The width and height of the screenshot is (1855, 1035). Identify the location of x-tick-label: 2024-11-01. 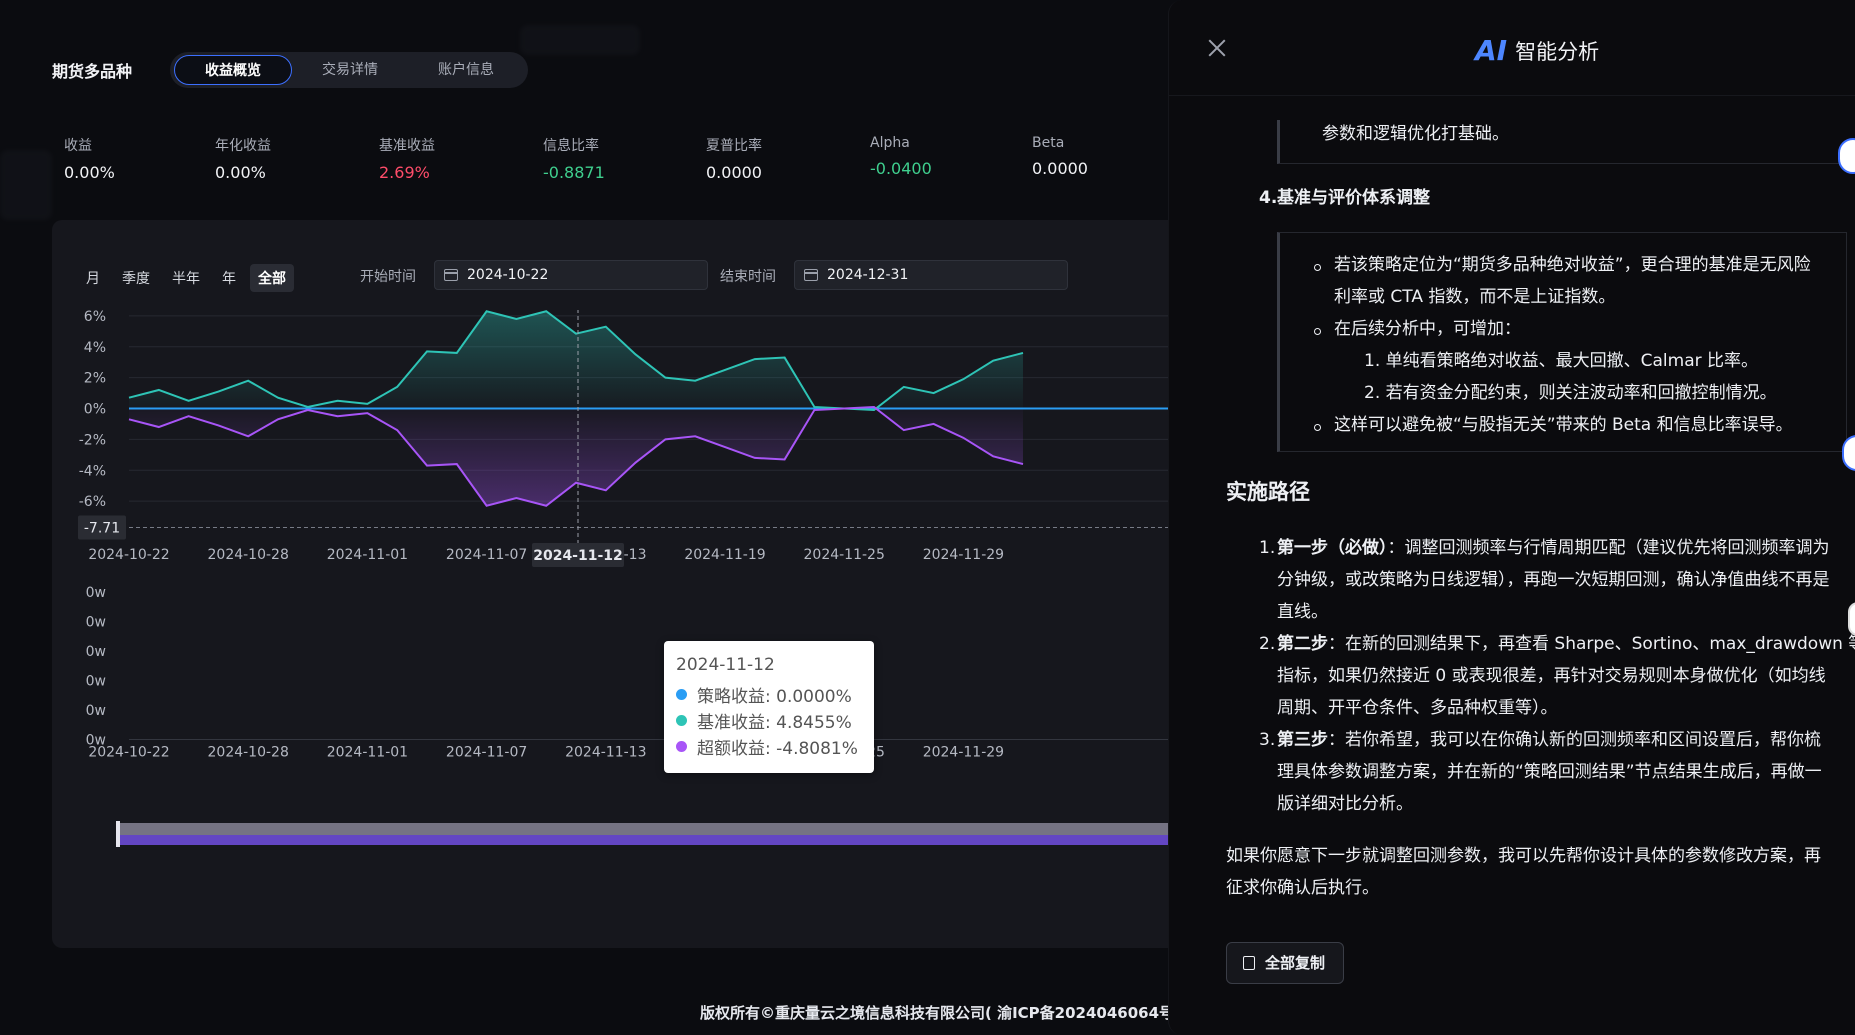
(367, 555).